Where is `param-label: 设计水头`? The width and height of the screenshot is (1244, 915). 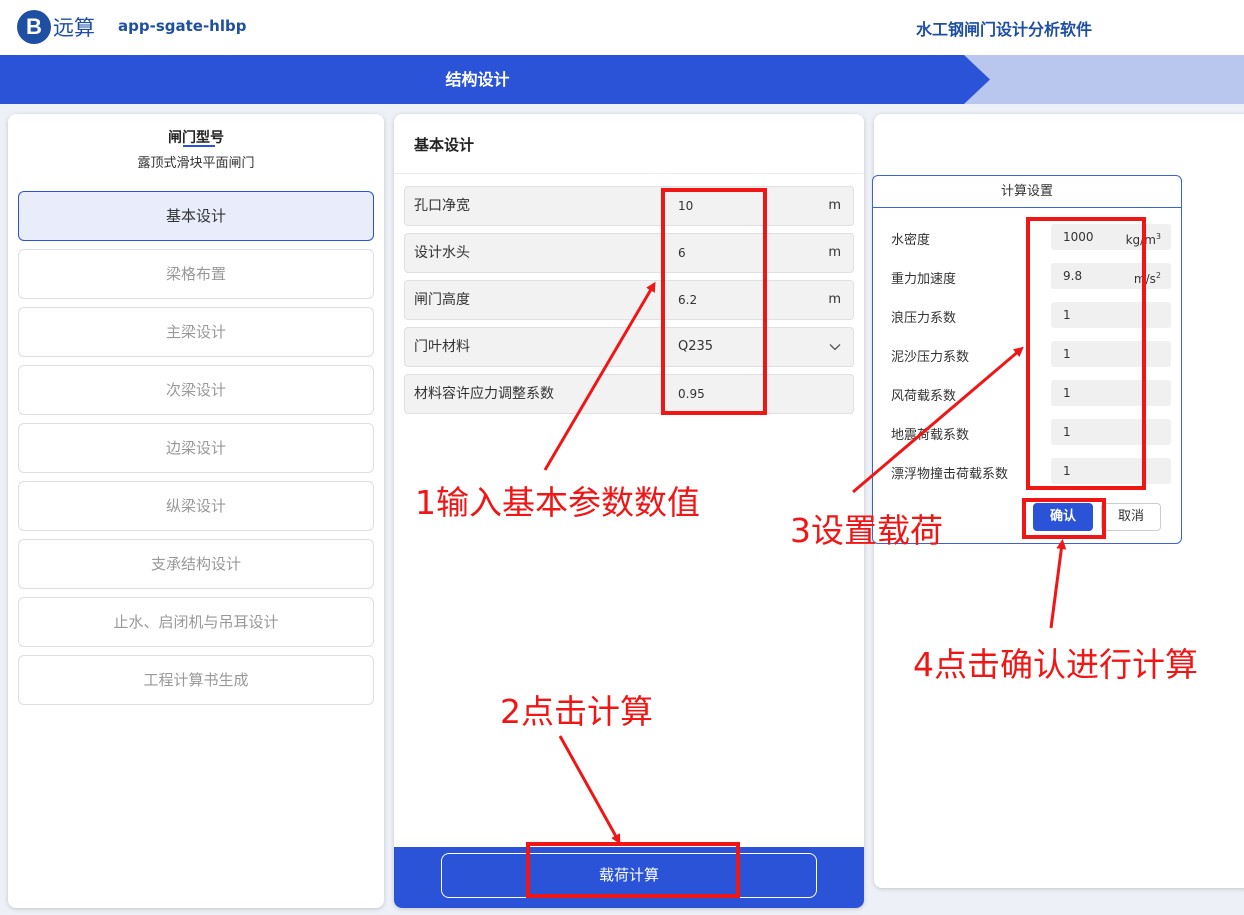 param-label: 设计水头 is located at coordinates (442, 253).